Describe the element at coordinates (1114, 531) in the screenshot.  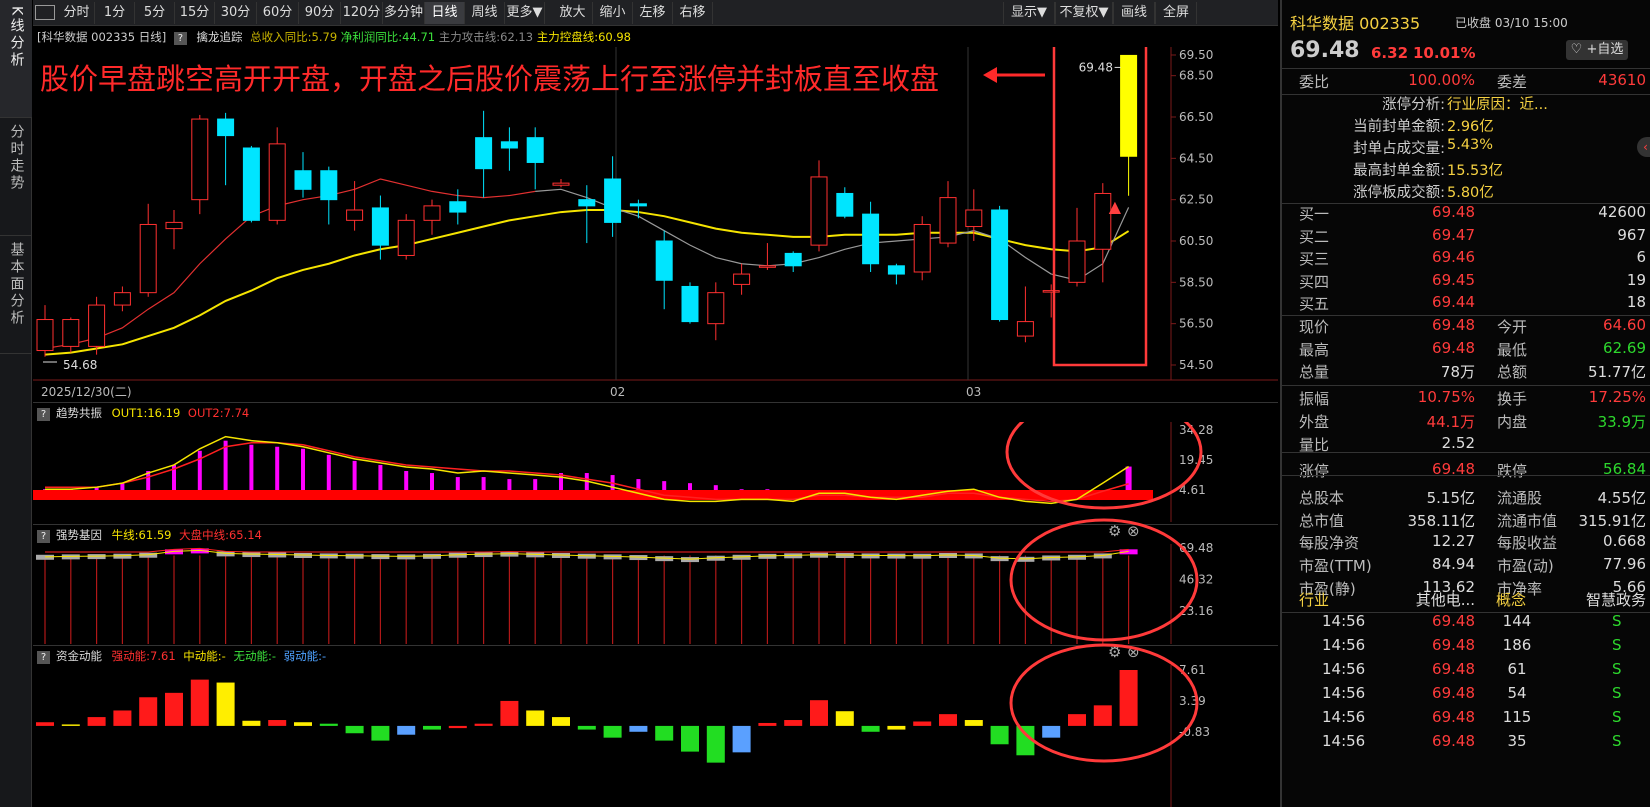
I see `gear-icon: ⚙` at that location.